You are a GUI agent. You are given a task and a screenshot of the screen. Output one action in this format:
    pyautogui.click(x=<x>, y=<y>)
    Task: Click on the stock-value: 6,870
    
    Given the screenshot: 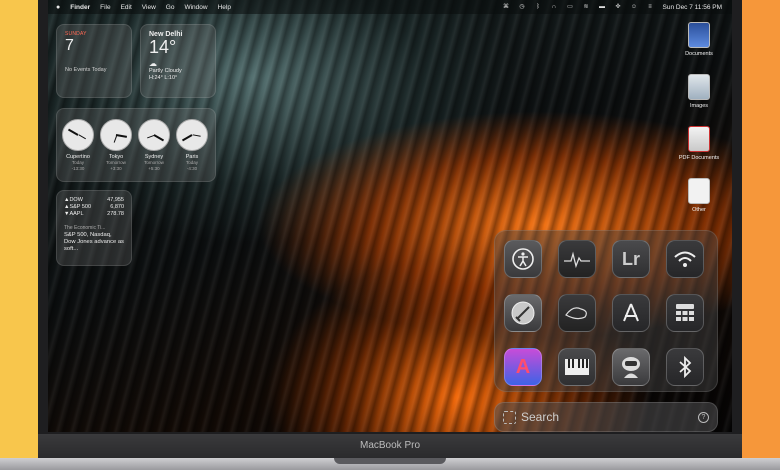 What is the action you would take?
    pyautogui.click(x=117, y=206)
    